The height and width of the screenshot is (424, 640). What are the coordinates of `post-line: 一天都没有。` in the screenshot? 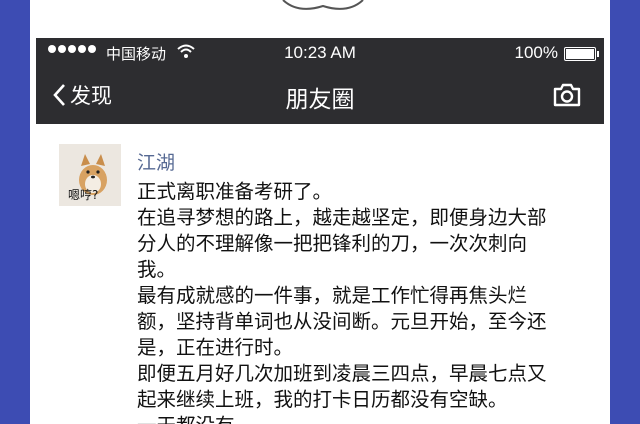 It's located at (371, 418).